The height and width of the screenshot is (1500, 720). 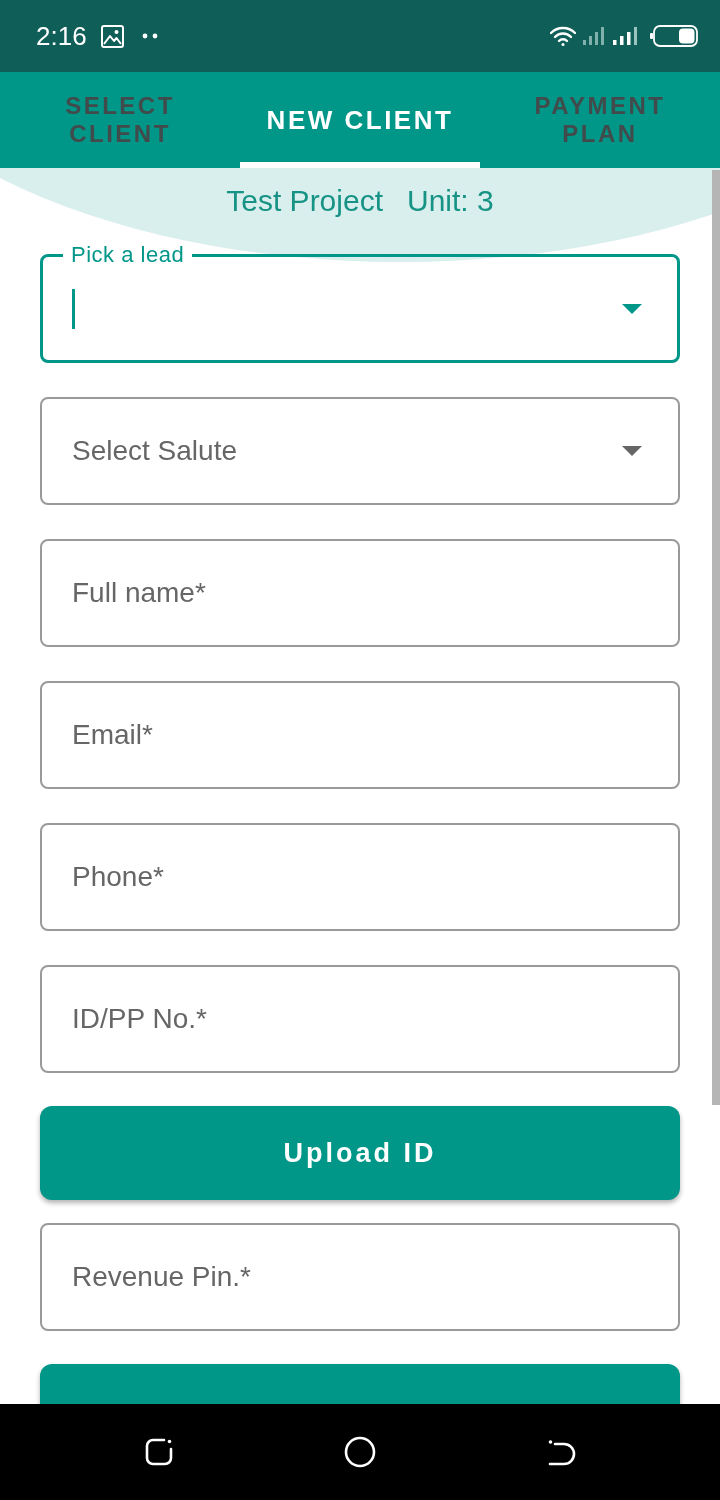 What do you see at coordinates (120, 120) in the screenshot?
I see `tab: SELECT CLIENT` at bounding box center [120, 120].